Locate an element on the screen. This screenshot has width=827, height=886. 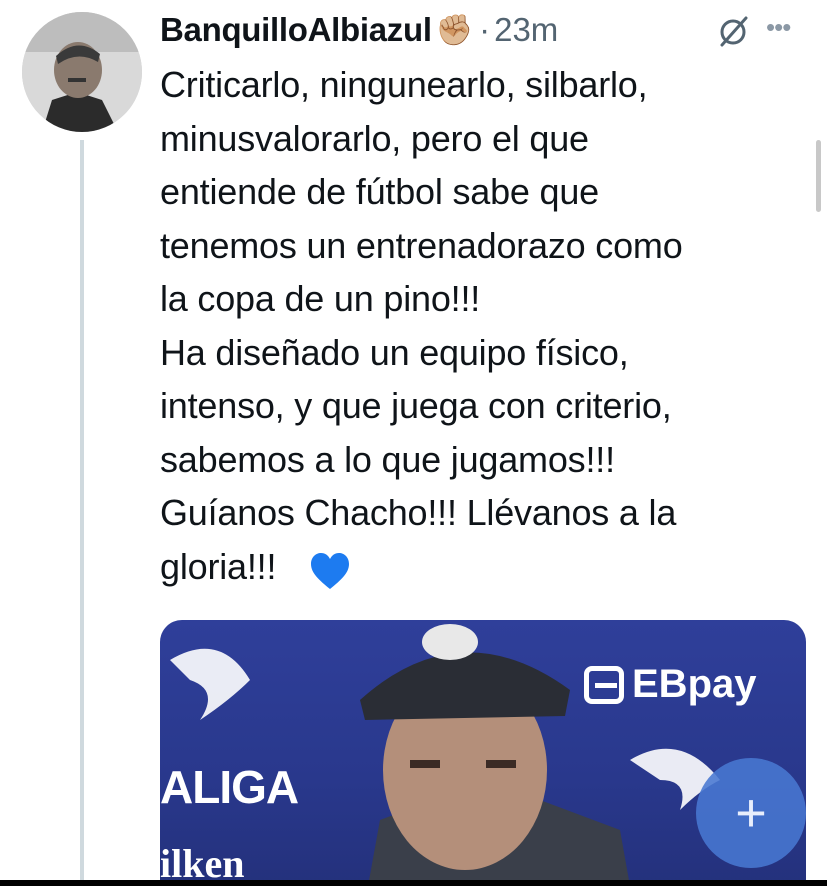
thread-line is located at coordinates (82, 513).